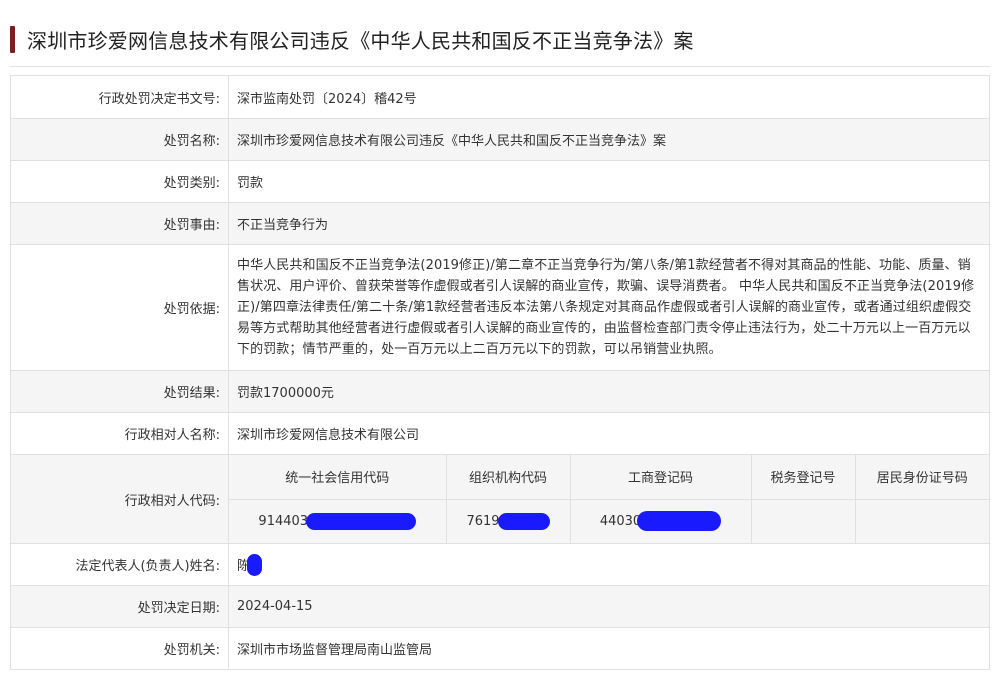 The width and height of the screenshot is (998, 684). Describe the element at coordinates (609, 97) in the screenshot. I see `doc-no-value: 深市监南处罚〔2024〕稽42号` at that location.